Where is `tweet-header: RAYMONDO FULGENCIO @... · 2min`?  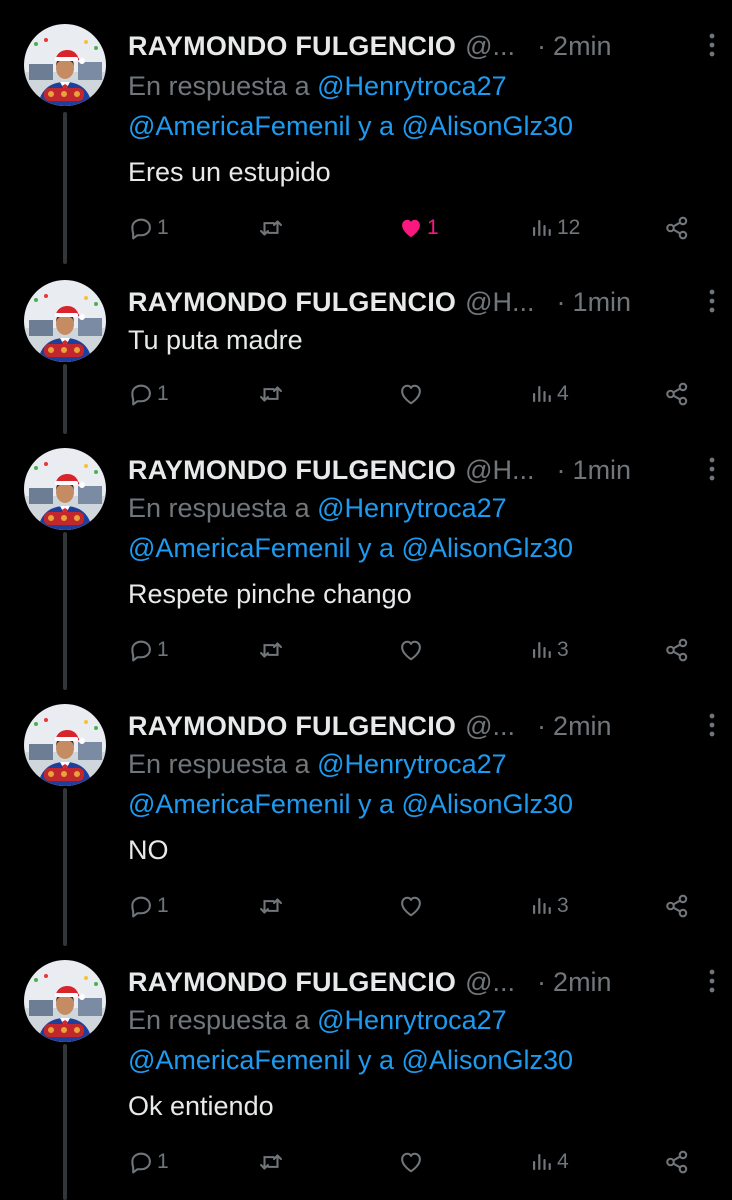 tweet-header: RAYMONDO FULGENCIO @... · 2min is located at coordinates (418, 46).